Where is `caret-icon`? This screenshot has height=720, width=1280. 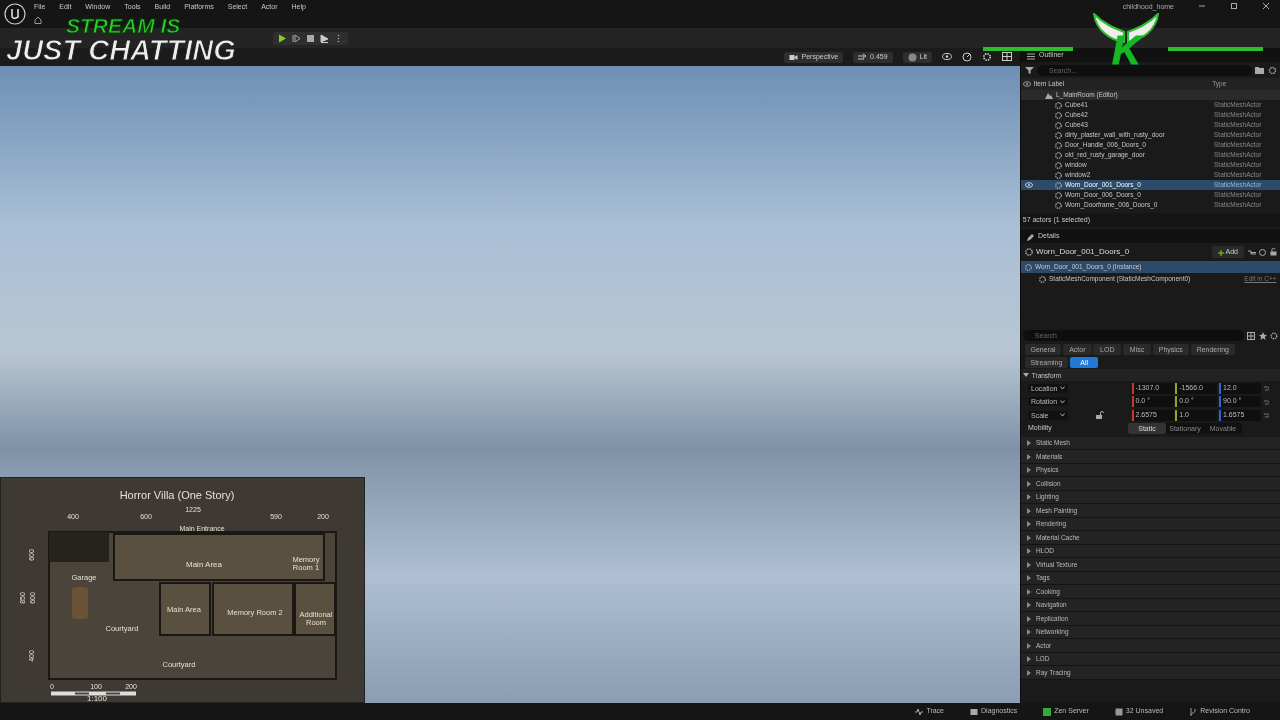 caret-icon is located at coordinates (1025, 375).